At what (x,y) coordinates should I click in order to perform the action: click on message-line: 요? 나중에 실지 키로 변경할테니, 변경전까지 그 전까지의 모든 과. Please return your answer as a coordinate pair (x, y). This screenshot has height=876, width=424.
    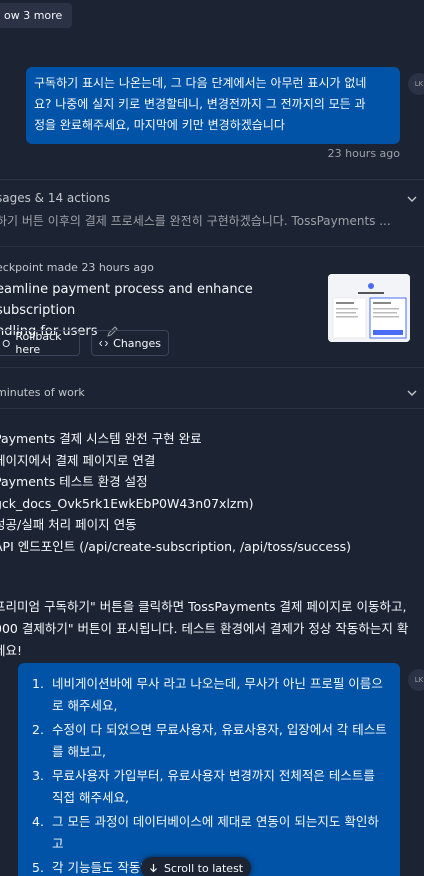
    Looking at the image, I should click on (200, 104).